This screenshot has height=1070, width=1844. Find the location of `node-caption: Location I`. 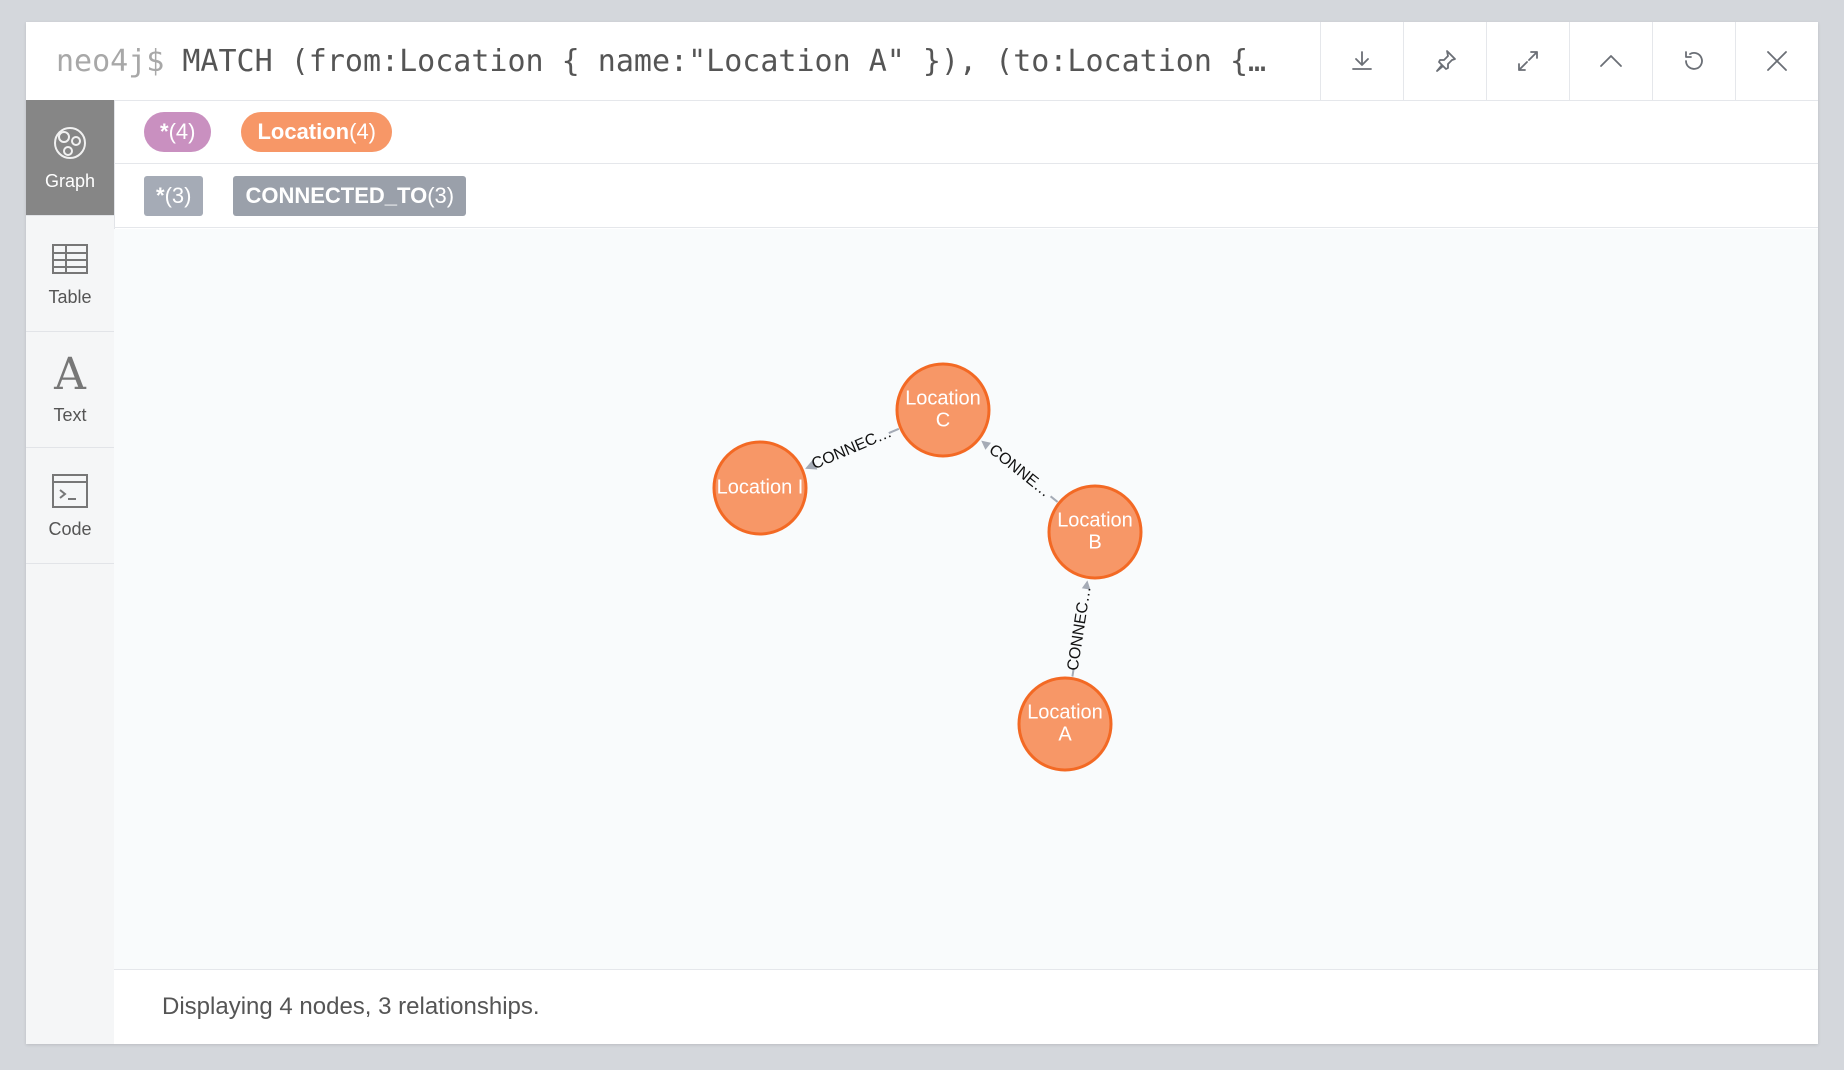

node-caption: Location I is located at coordinates (760, 487).